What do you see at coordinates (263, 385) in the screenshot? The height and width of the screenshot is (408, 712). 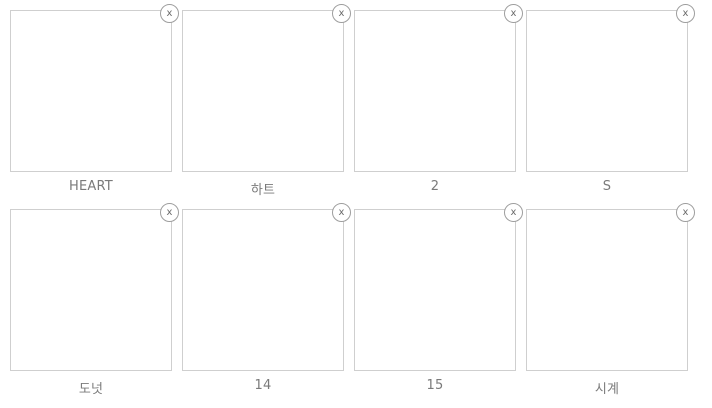 I see `sticker-label: 14` at bounding box center [263, 385].